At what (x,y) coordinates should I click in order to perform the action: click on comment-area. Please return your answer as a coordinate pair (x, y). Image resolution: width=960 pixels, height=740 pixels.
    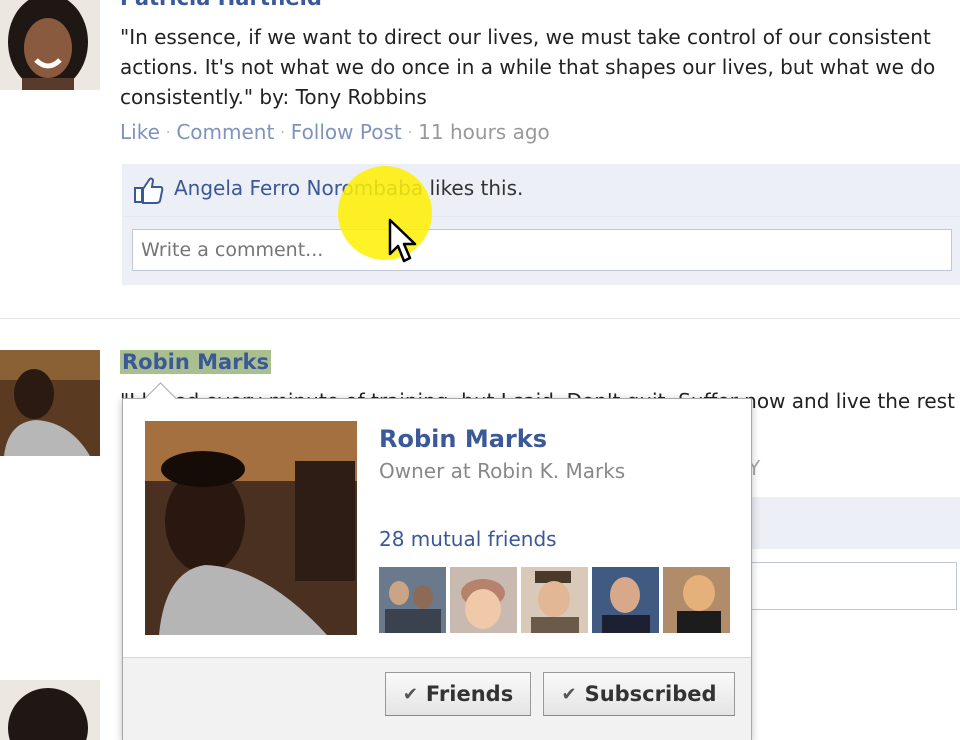
    Looking at the image, I should click on (541, 251).